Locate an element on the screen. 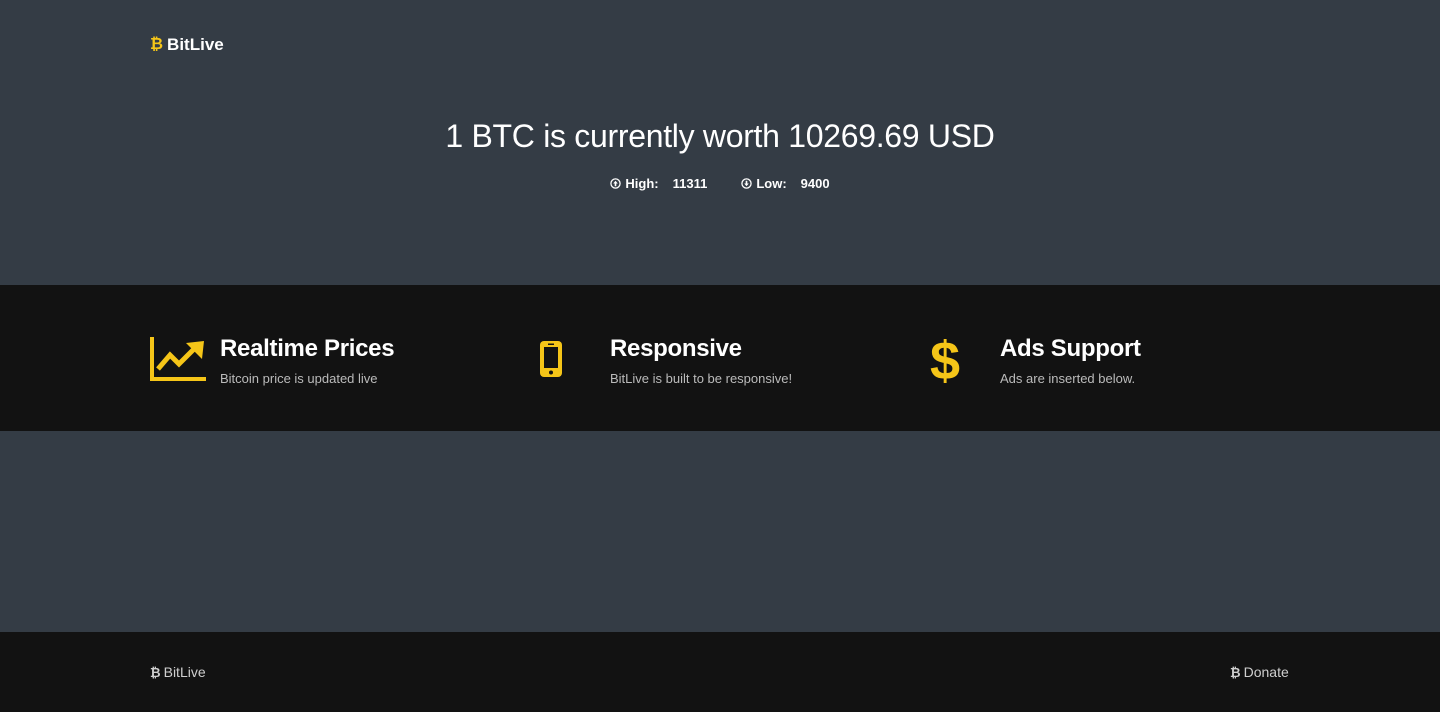 The width and height of the screenshot is (1440, 712). arrow-circle-down-icon is located at coordinates (747, 183).